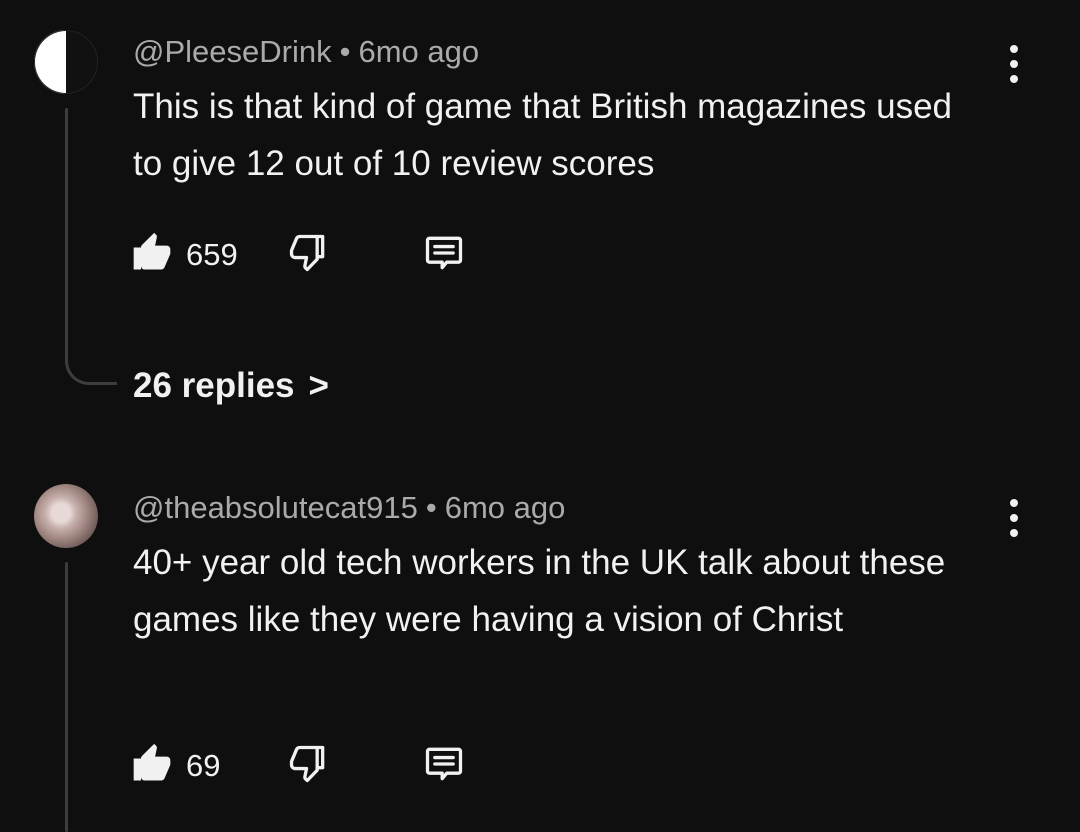 The image size is (1080, 832). What do you see at coordinates (232, 51) in the screenshot?
I see `author-handle: @PleeseDrink` at bounding box center [232, 51].